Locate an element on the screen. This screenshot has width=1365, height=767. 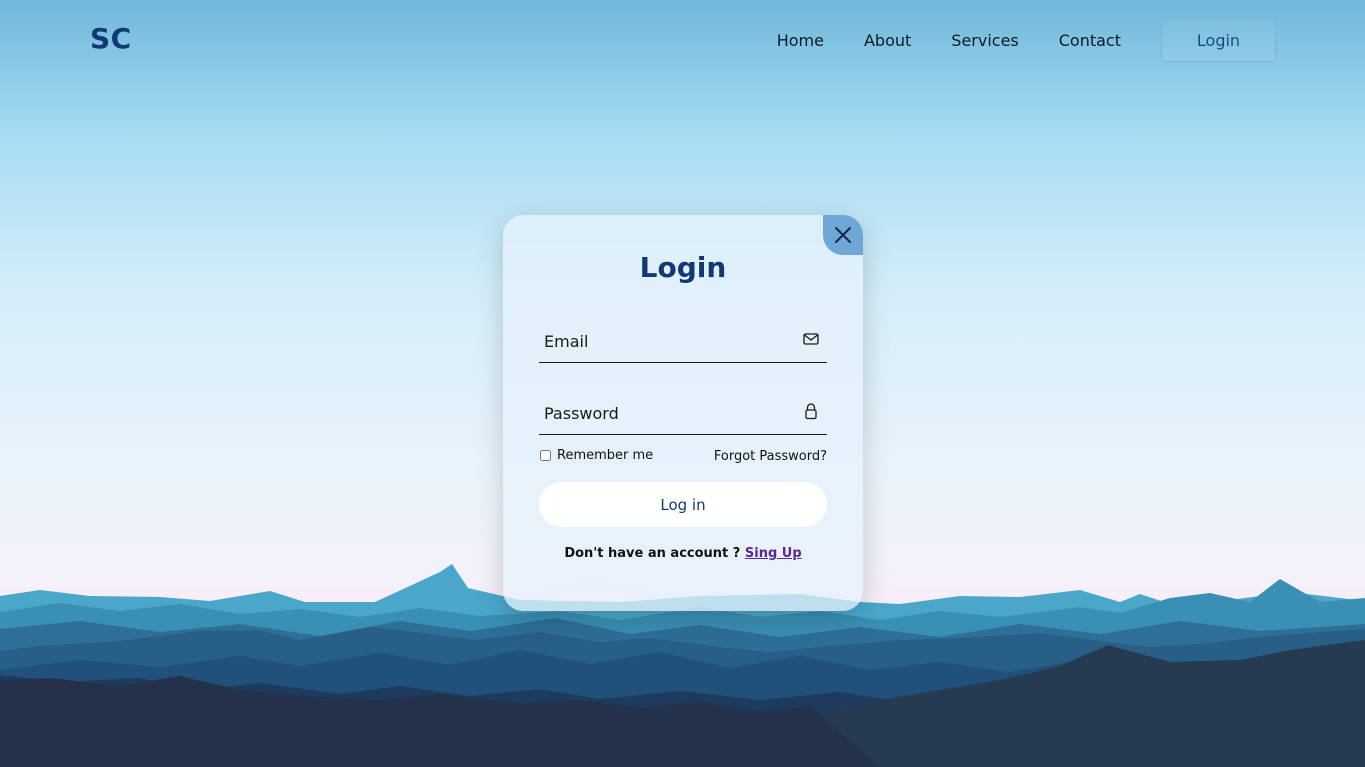
remember-me: Remember me is located at coordinates (596, 455).